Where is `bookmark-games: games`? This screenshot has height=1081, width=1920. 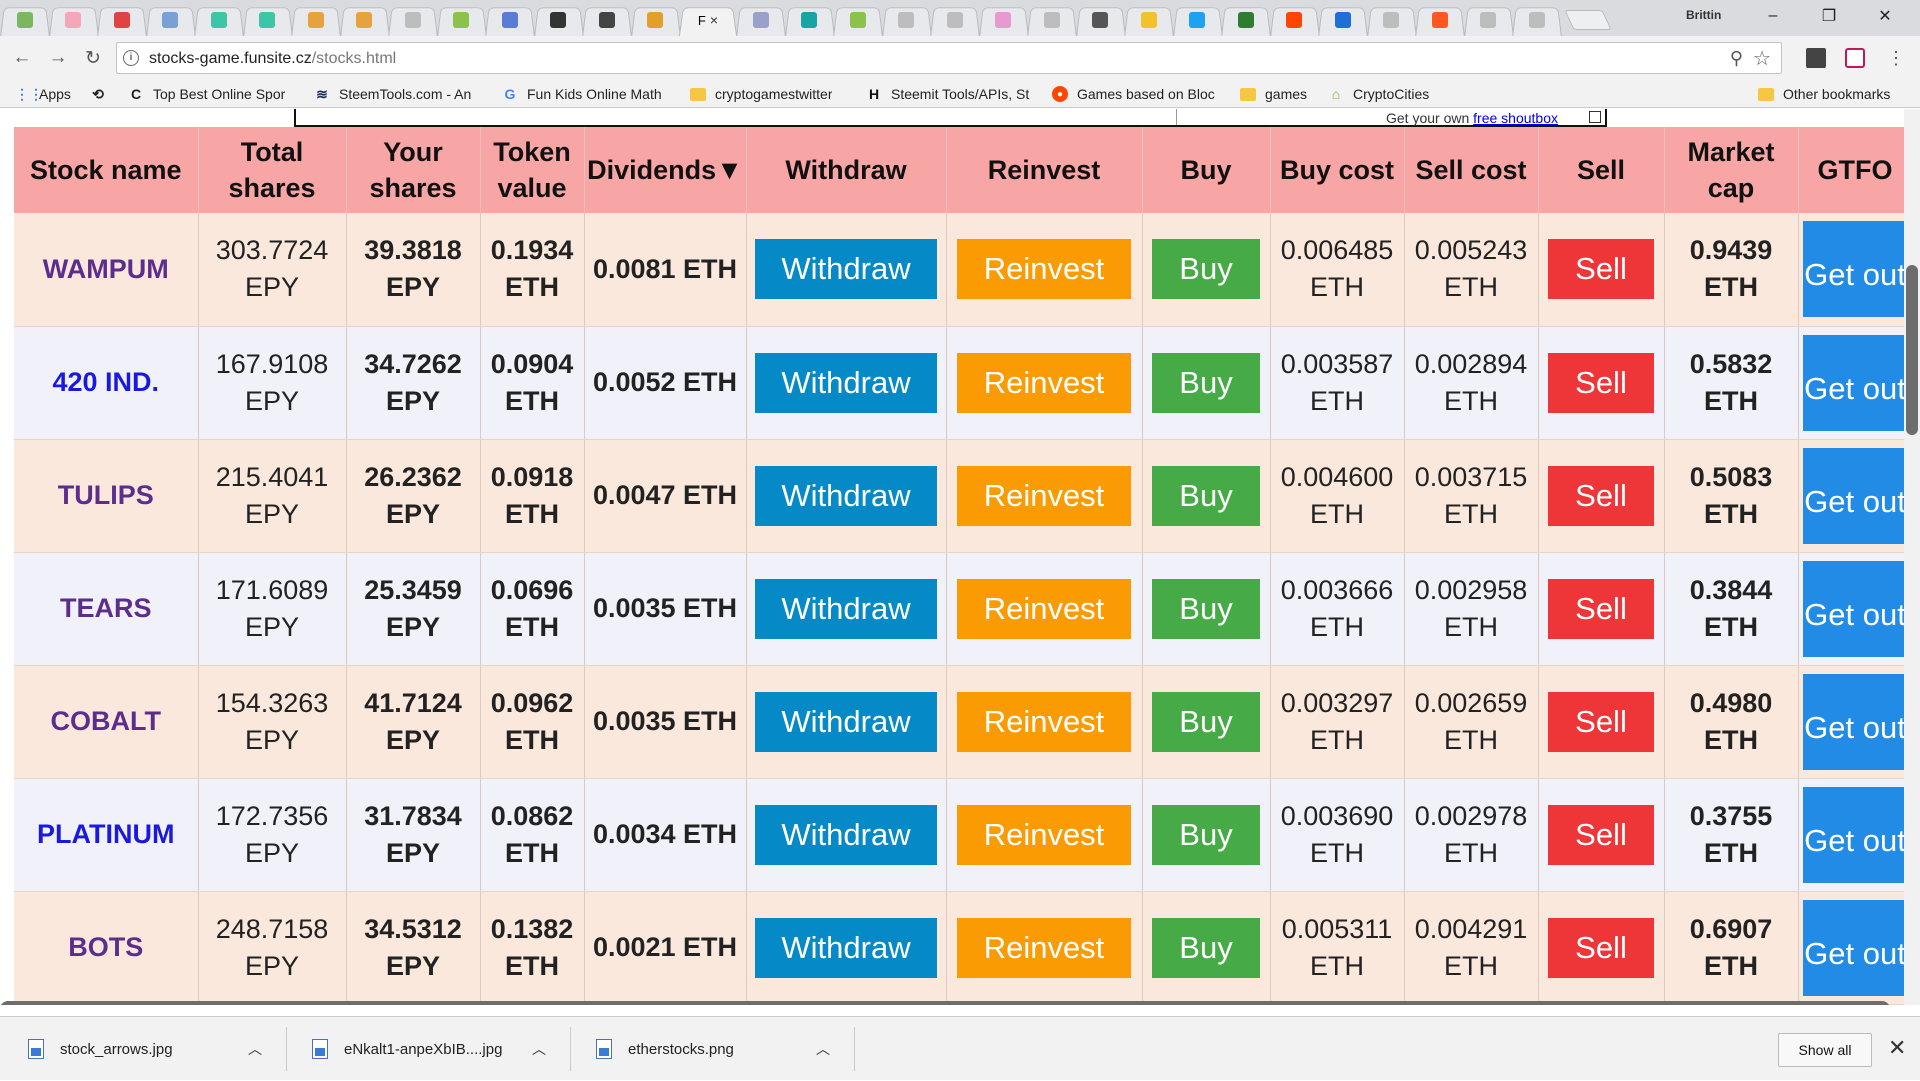
bookmark-games: games is located at coordinates (1273, 94).